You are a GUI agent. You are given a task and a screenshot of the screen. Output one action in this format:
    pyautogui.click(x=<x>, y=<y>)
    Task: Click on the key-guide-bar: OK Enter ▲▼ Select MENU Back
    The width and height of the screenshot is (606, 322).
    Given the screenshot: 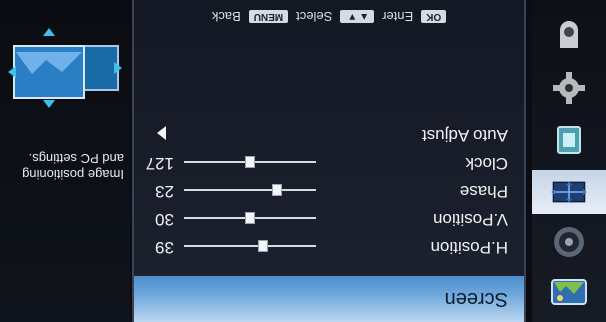 What is the action you would take?
    pyautogui.click(x=329, y=17)
    